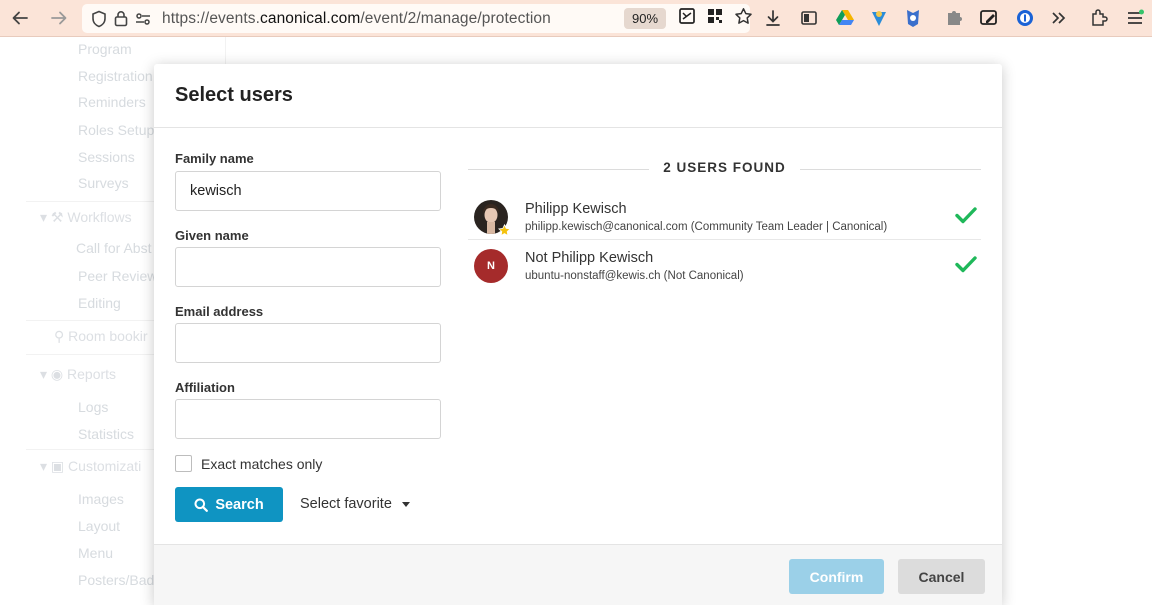 This screenshot has width=1152, height=605. What do you see at coordinates (715, 16) in the screenshot?
I see `qr-code-icon` at bounding box center [715, 16].